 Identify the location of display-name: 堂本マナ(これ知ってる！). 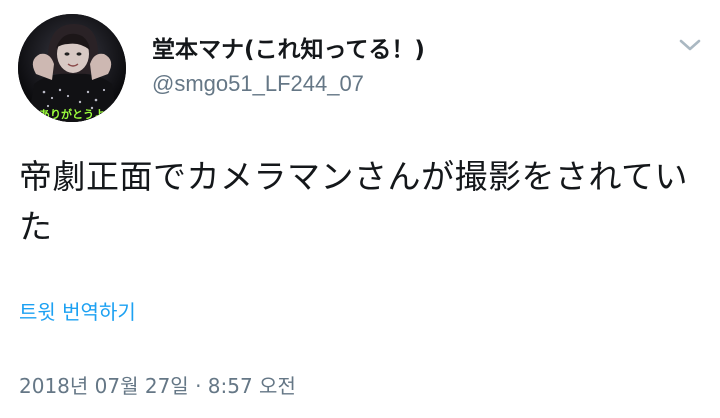
(288, 50).